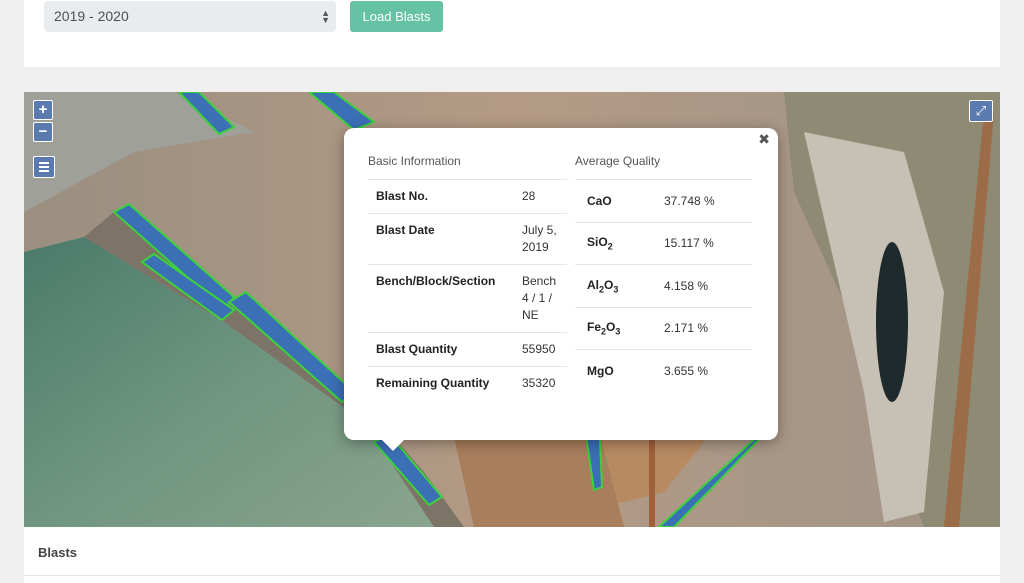 Image resolution: width=1024 pixels, height=583 pixels. I want to click on expand-icon: ⤢, so click(981, 110).